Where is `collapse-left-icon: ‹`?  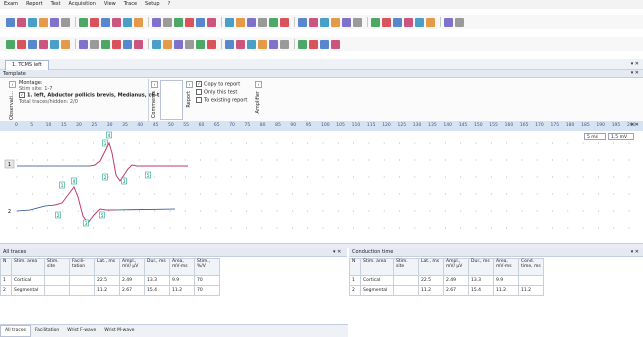
collapse-left-icon: ‹ is located at coordinates (12, 84).